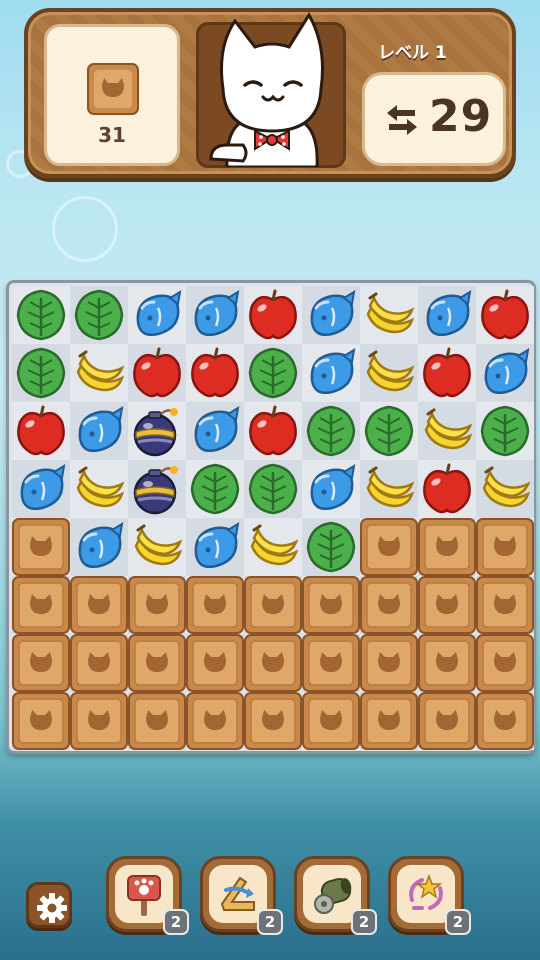 The height and width of the screenshot is (960, 540). I want to click on booster-star-shuffle: 2, so click(429, 895).